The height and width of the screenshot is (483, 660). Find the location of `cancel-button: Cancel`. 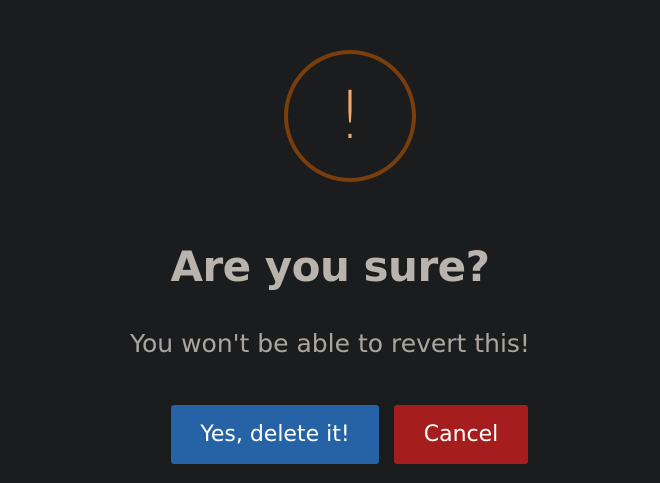

cancel-button: Cancel is located at coordinates (461, 434).